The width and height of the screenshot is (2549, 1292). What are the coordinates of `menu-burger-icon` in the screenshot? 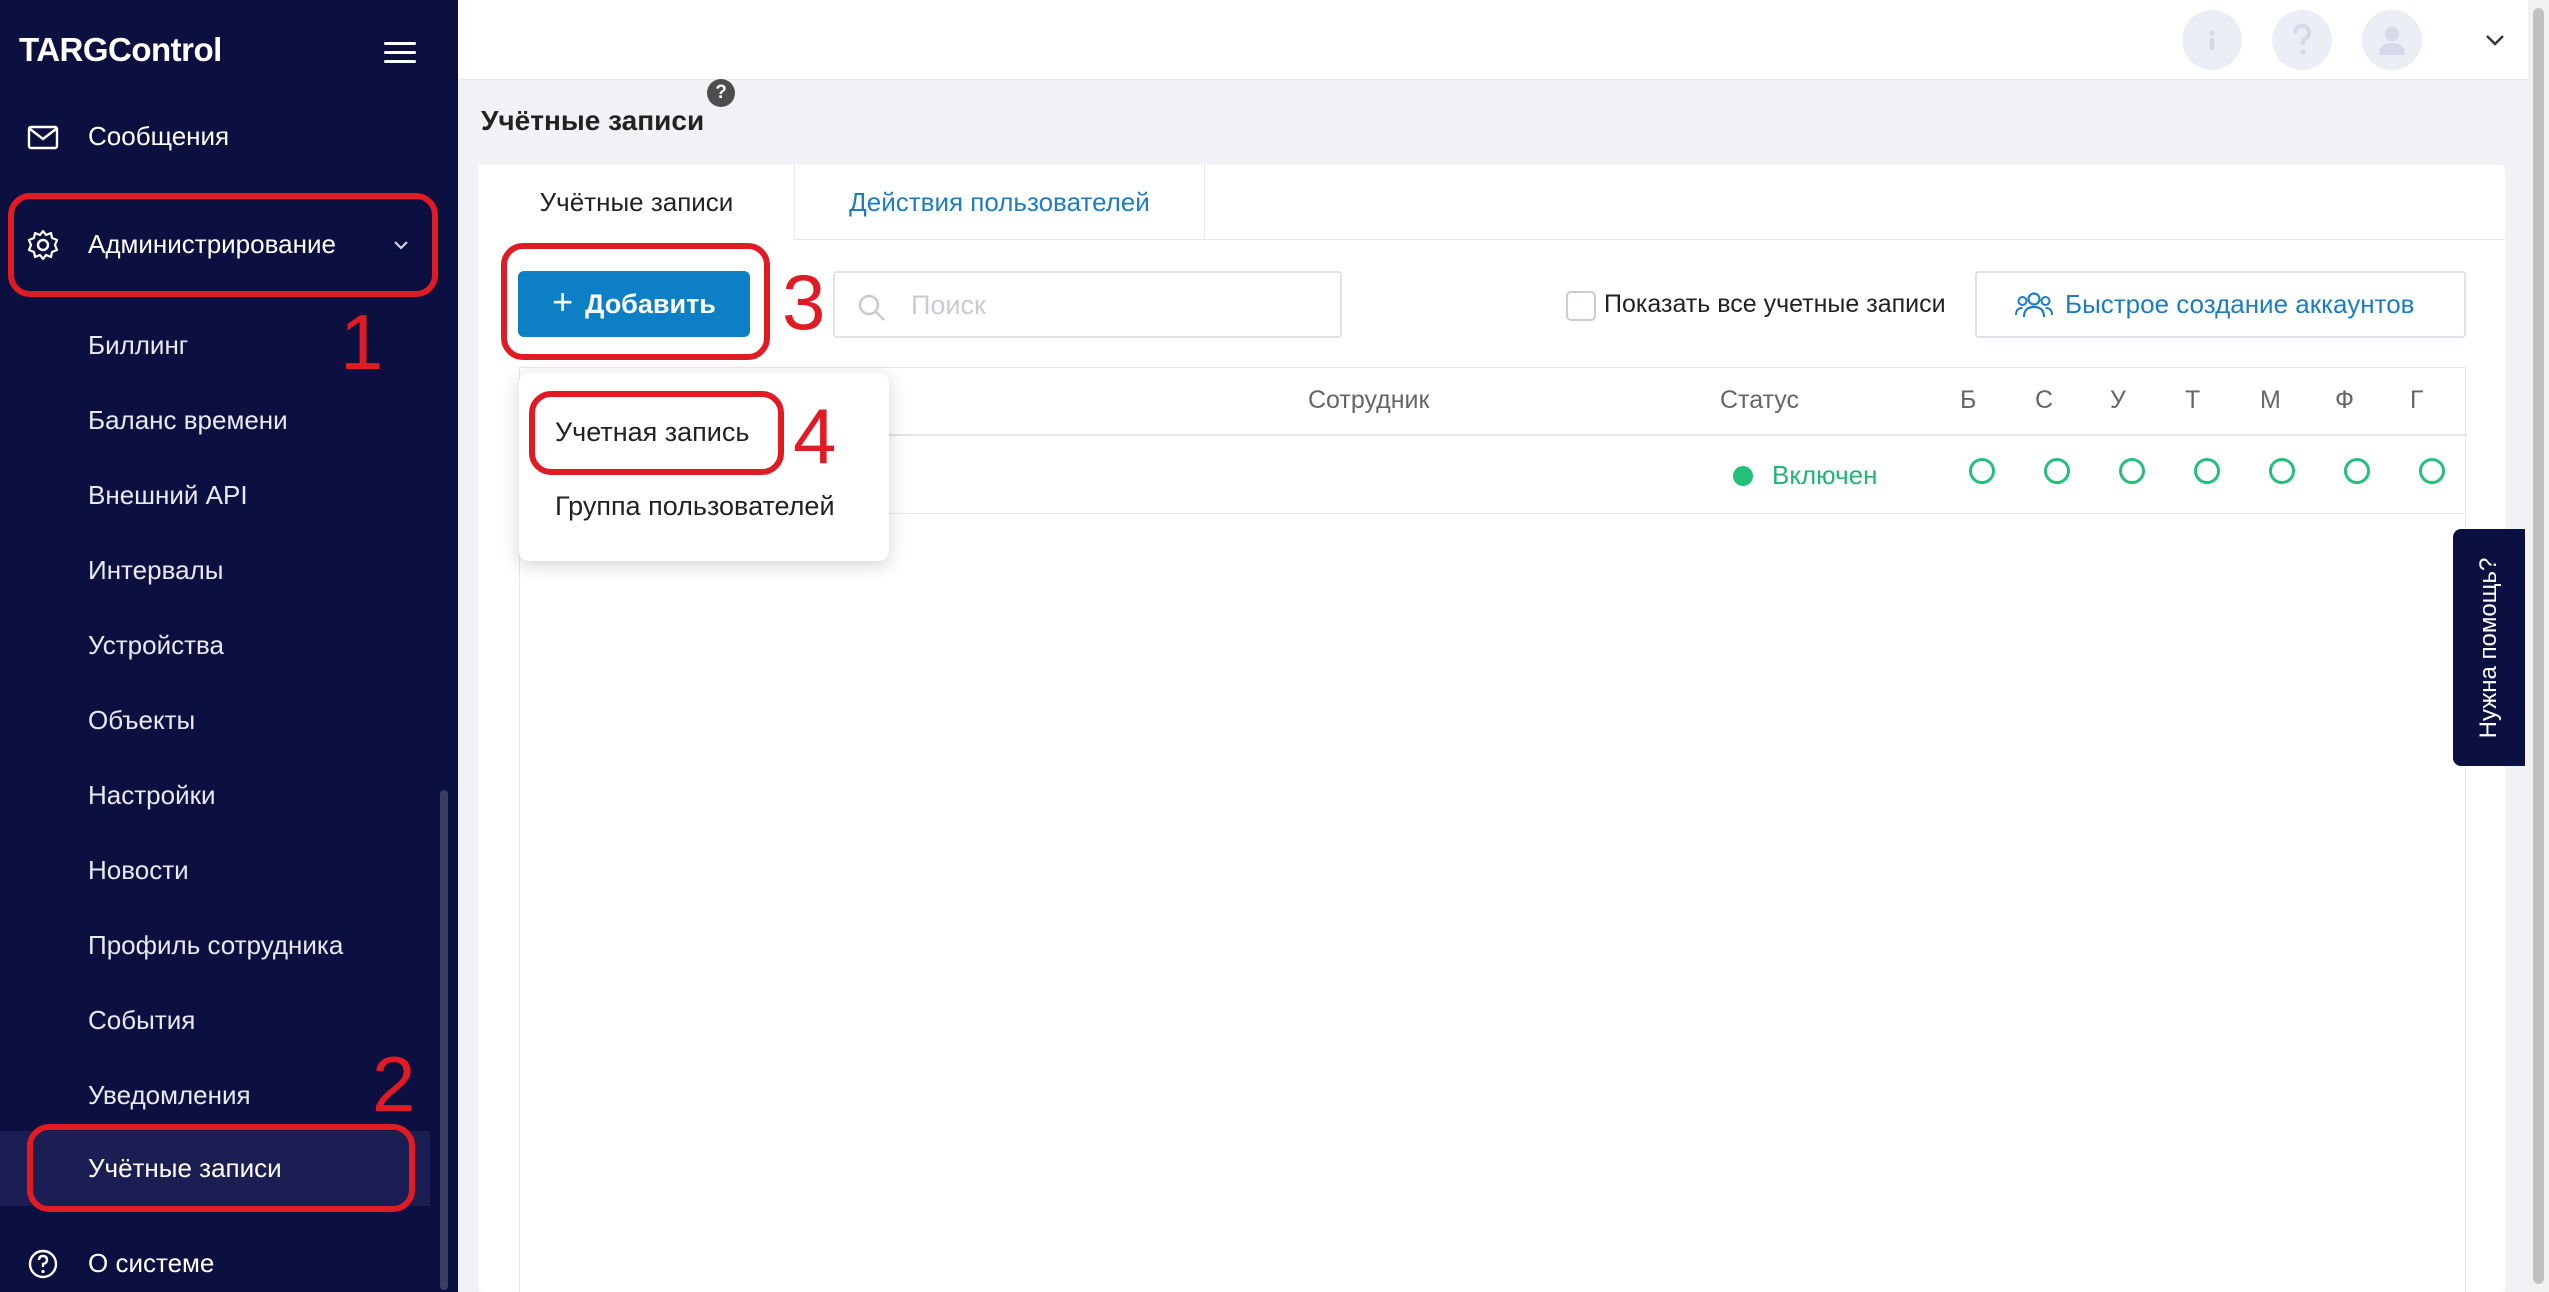 It's located at (402, 52).